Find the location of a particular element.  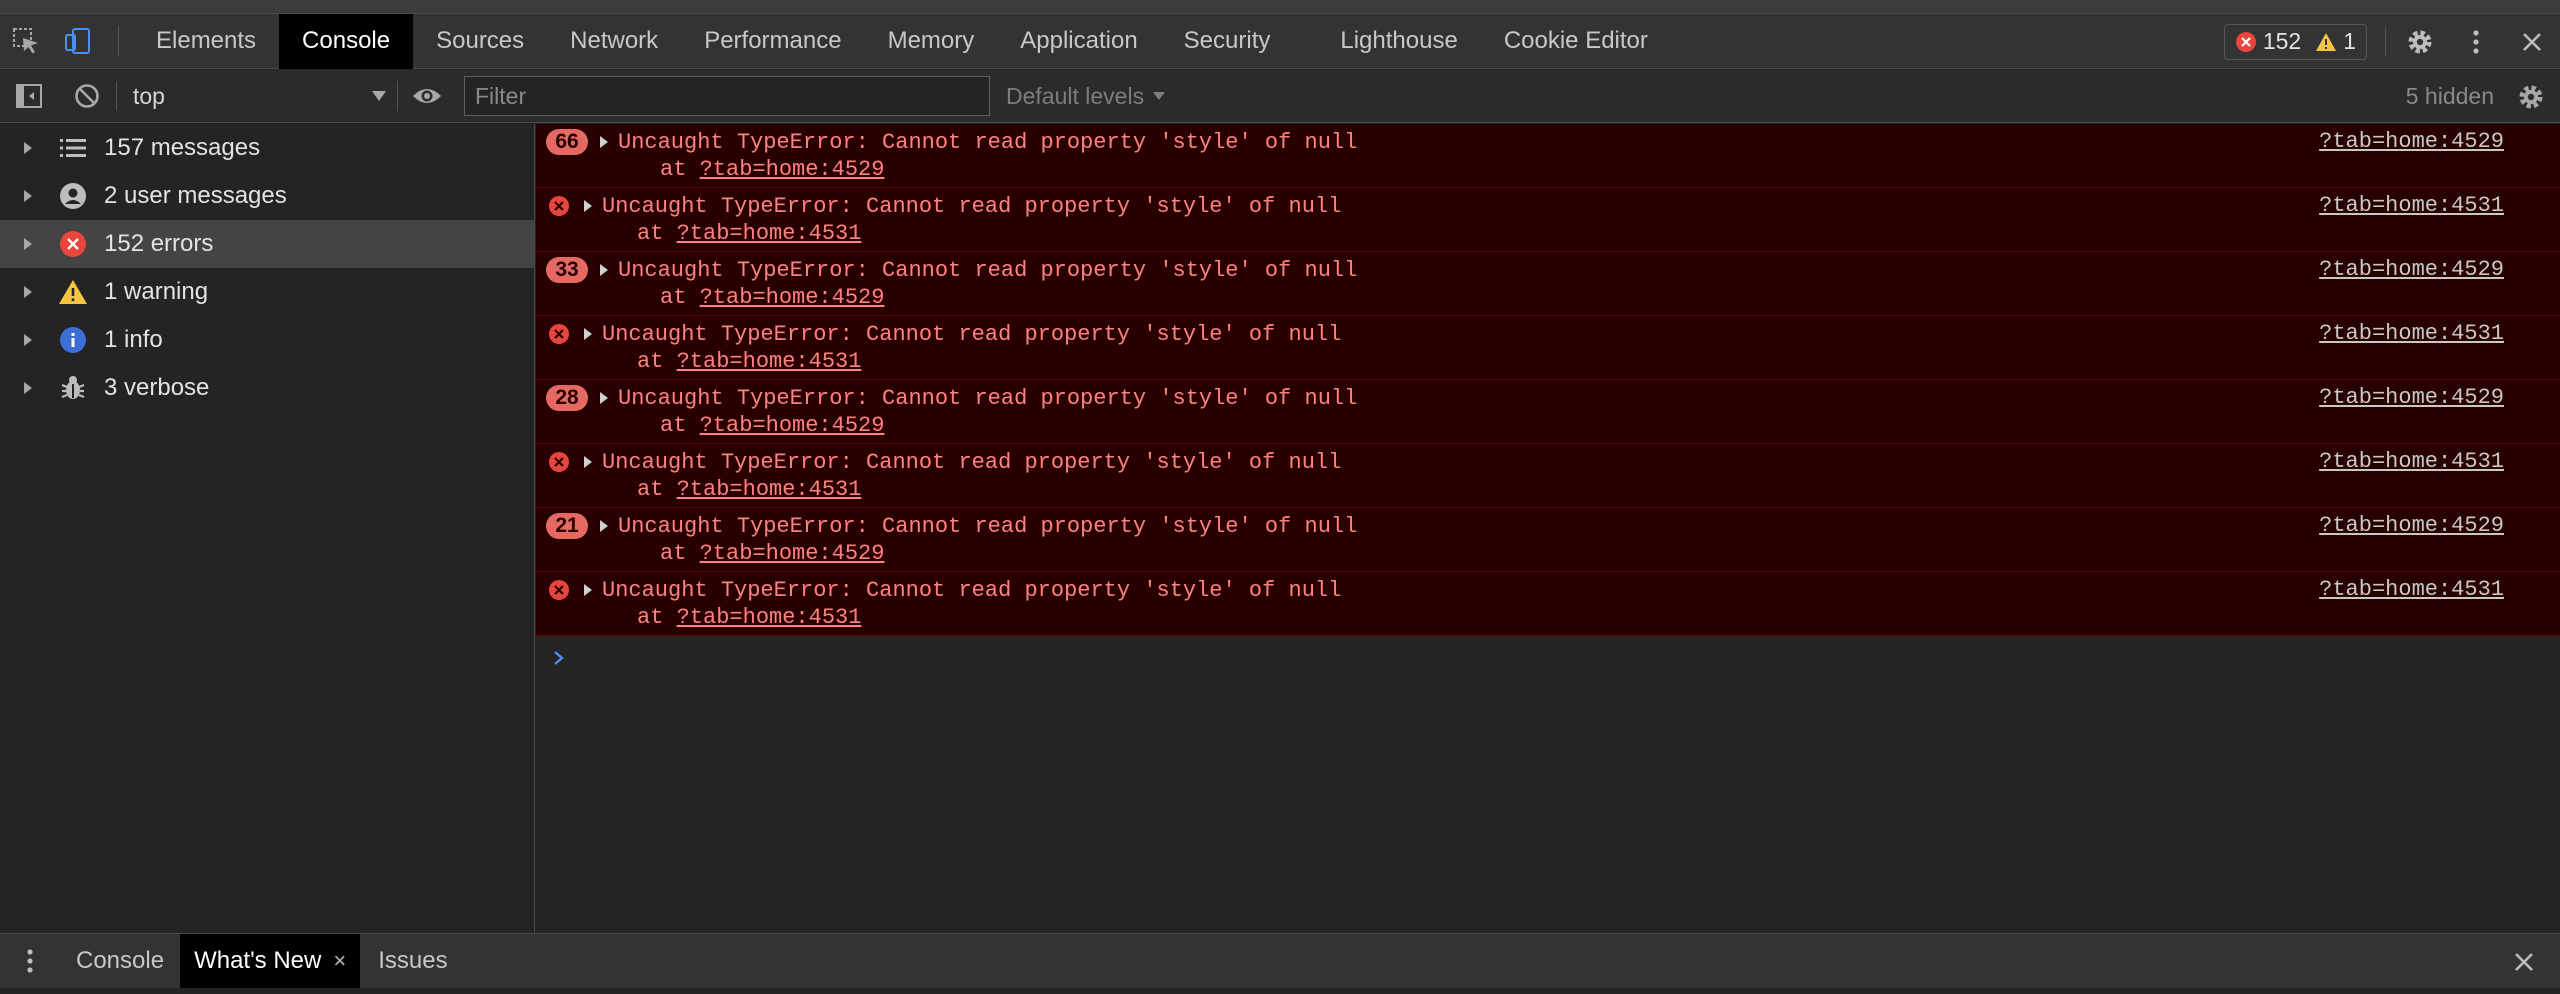

toolbar-divider is located at coordinates (2385, 41).